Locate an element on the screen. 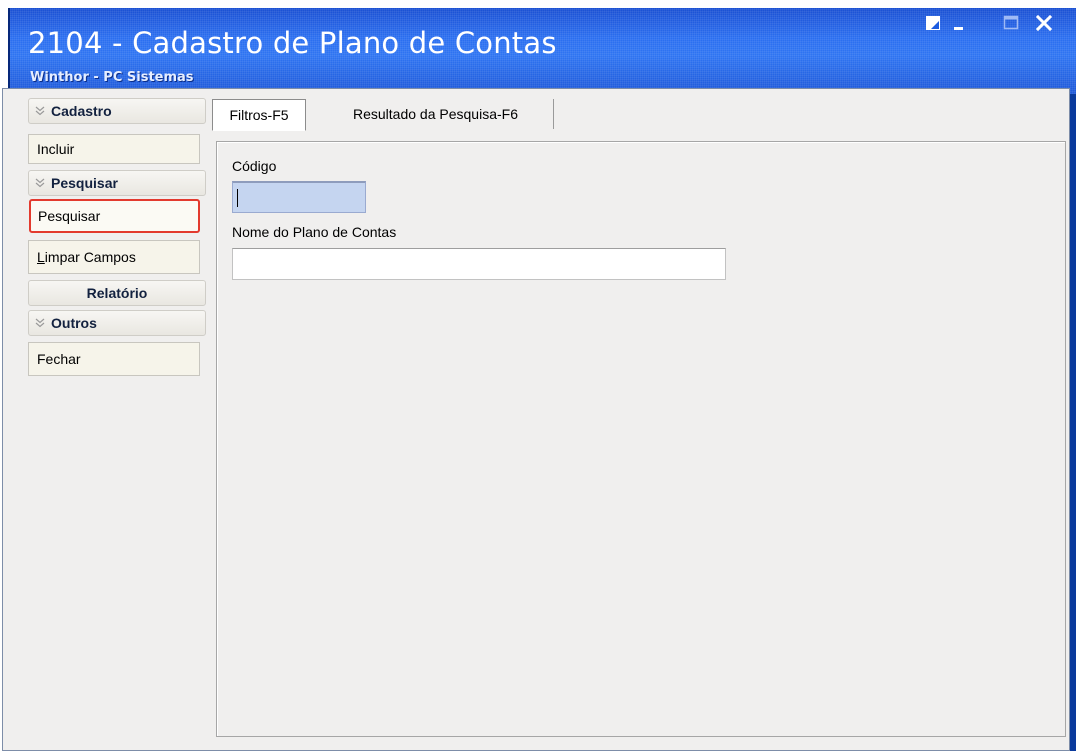 The width and height of the screenshot is (1076, 751). group-label-pesquisar: Pesquisar is located at coordinates (84, 183).